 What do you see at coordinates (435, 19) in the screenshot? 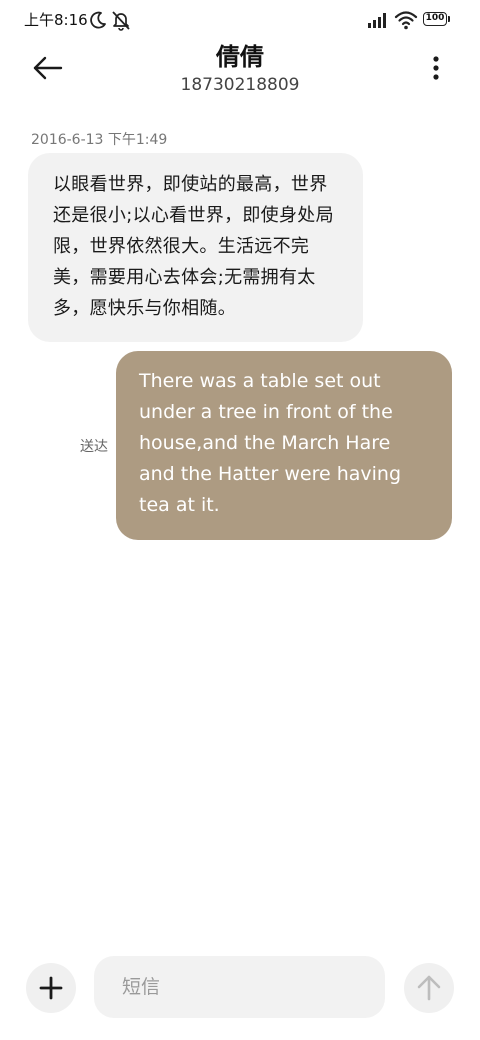
I see `battery-icon: 100` at bounding box center [435, 19].